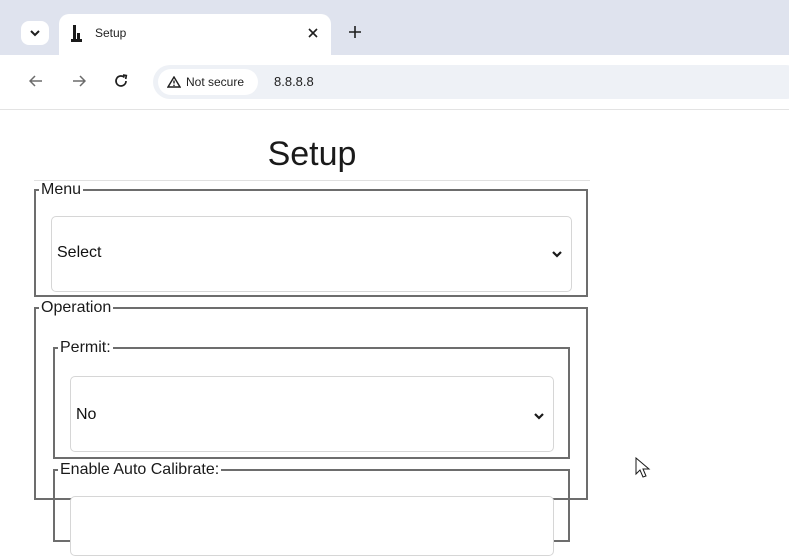 The height and width of the screenshot is (556, 789). What do you see at coordinates (294, 81) in the screenshot?
I see `url-text: 8.8.8.8` at bounding box center [294, 81].